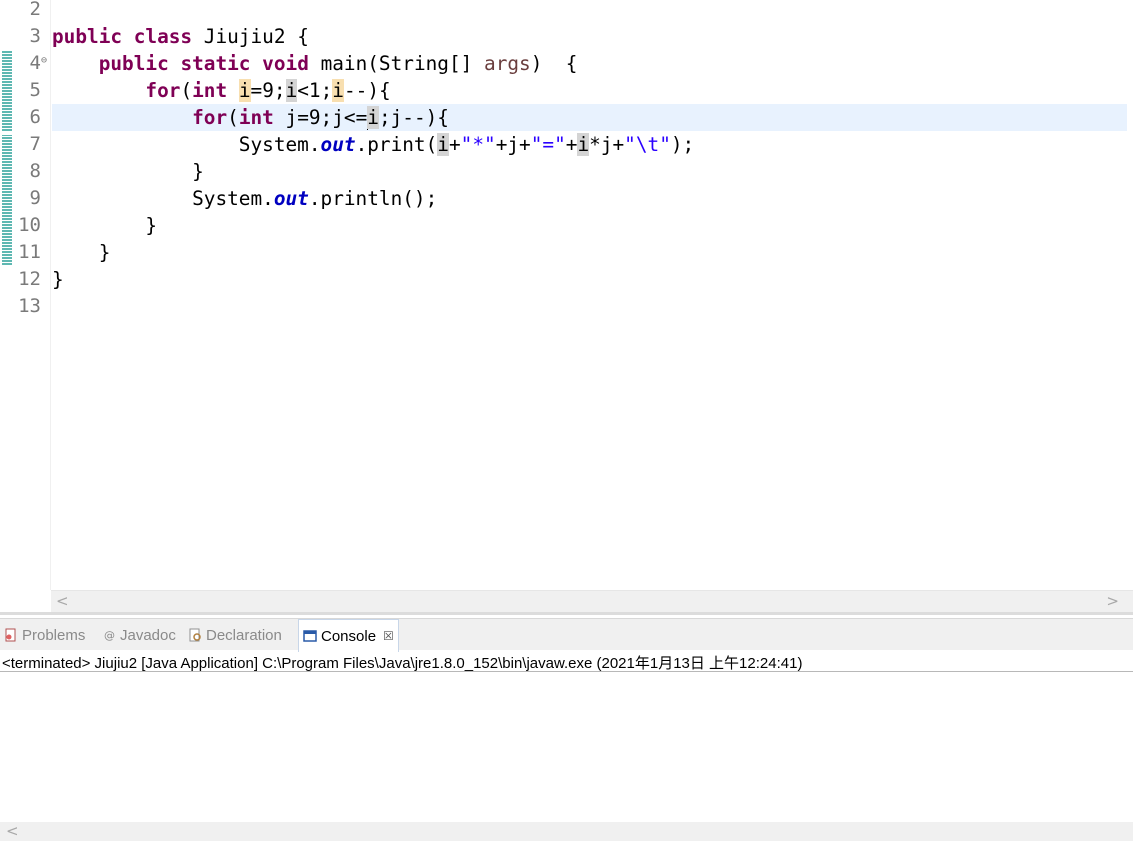 Image resolution: width=1133 pixels, height=841 pixels. I want to click on code-text: ;j--){, so click(413, 117).